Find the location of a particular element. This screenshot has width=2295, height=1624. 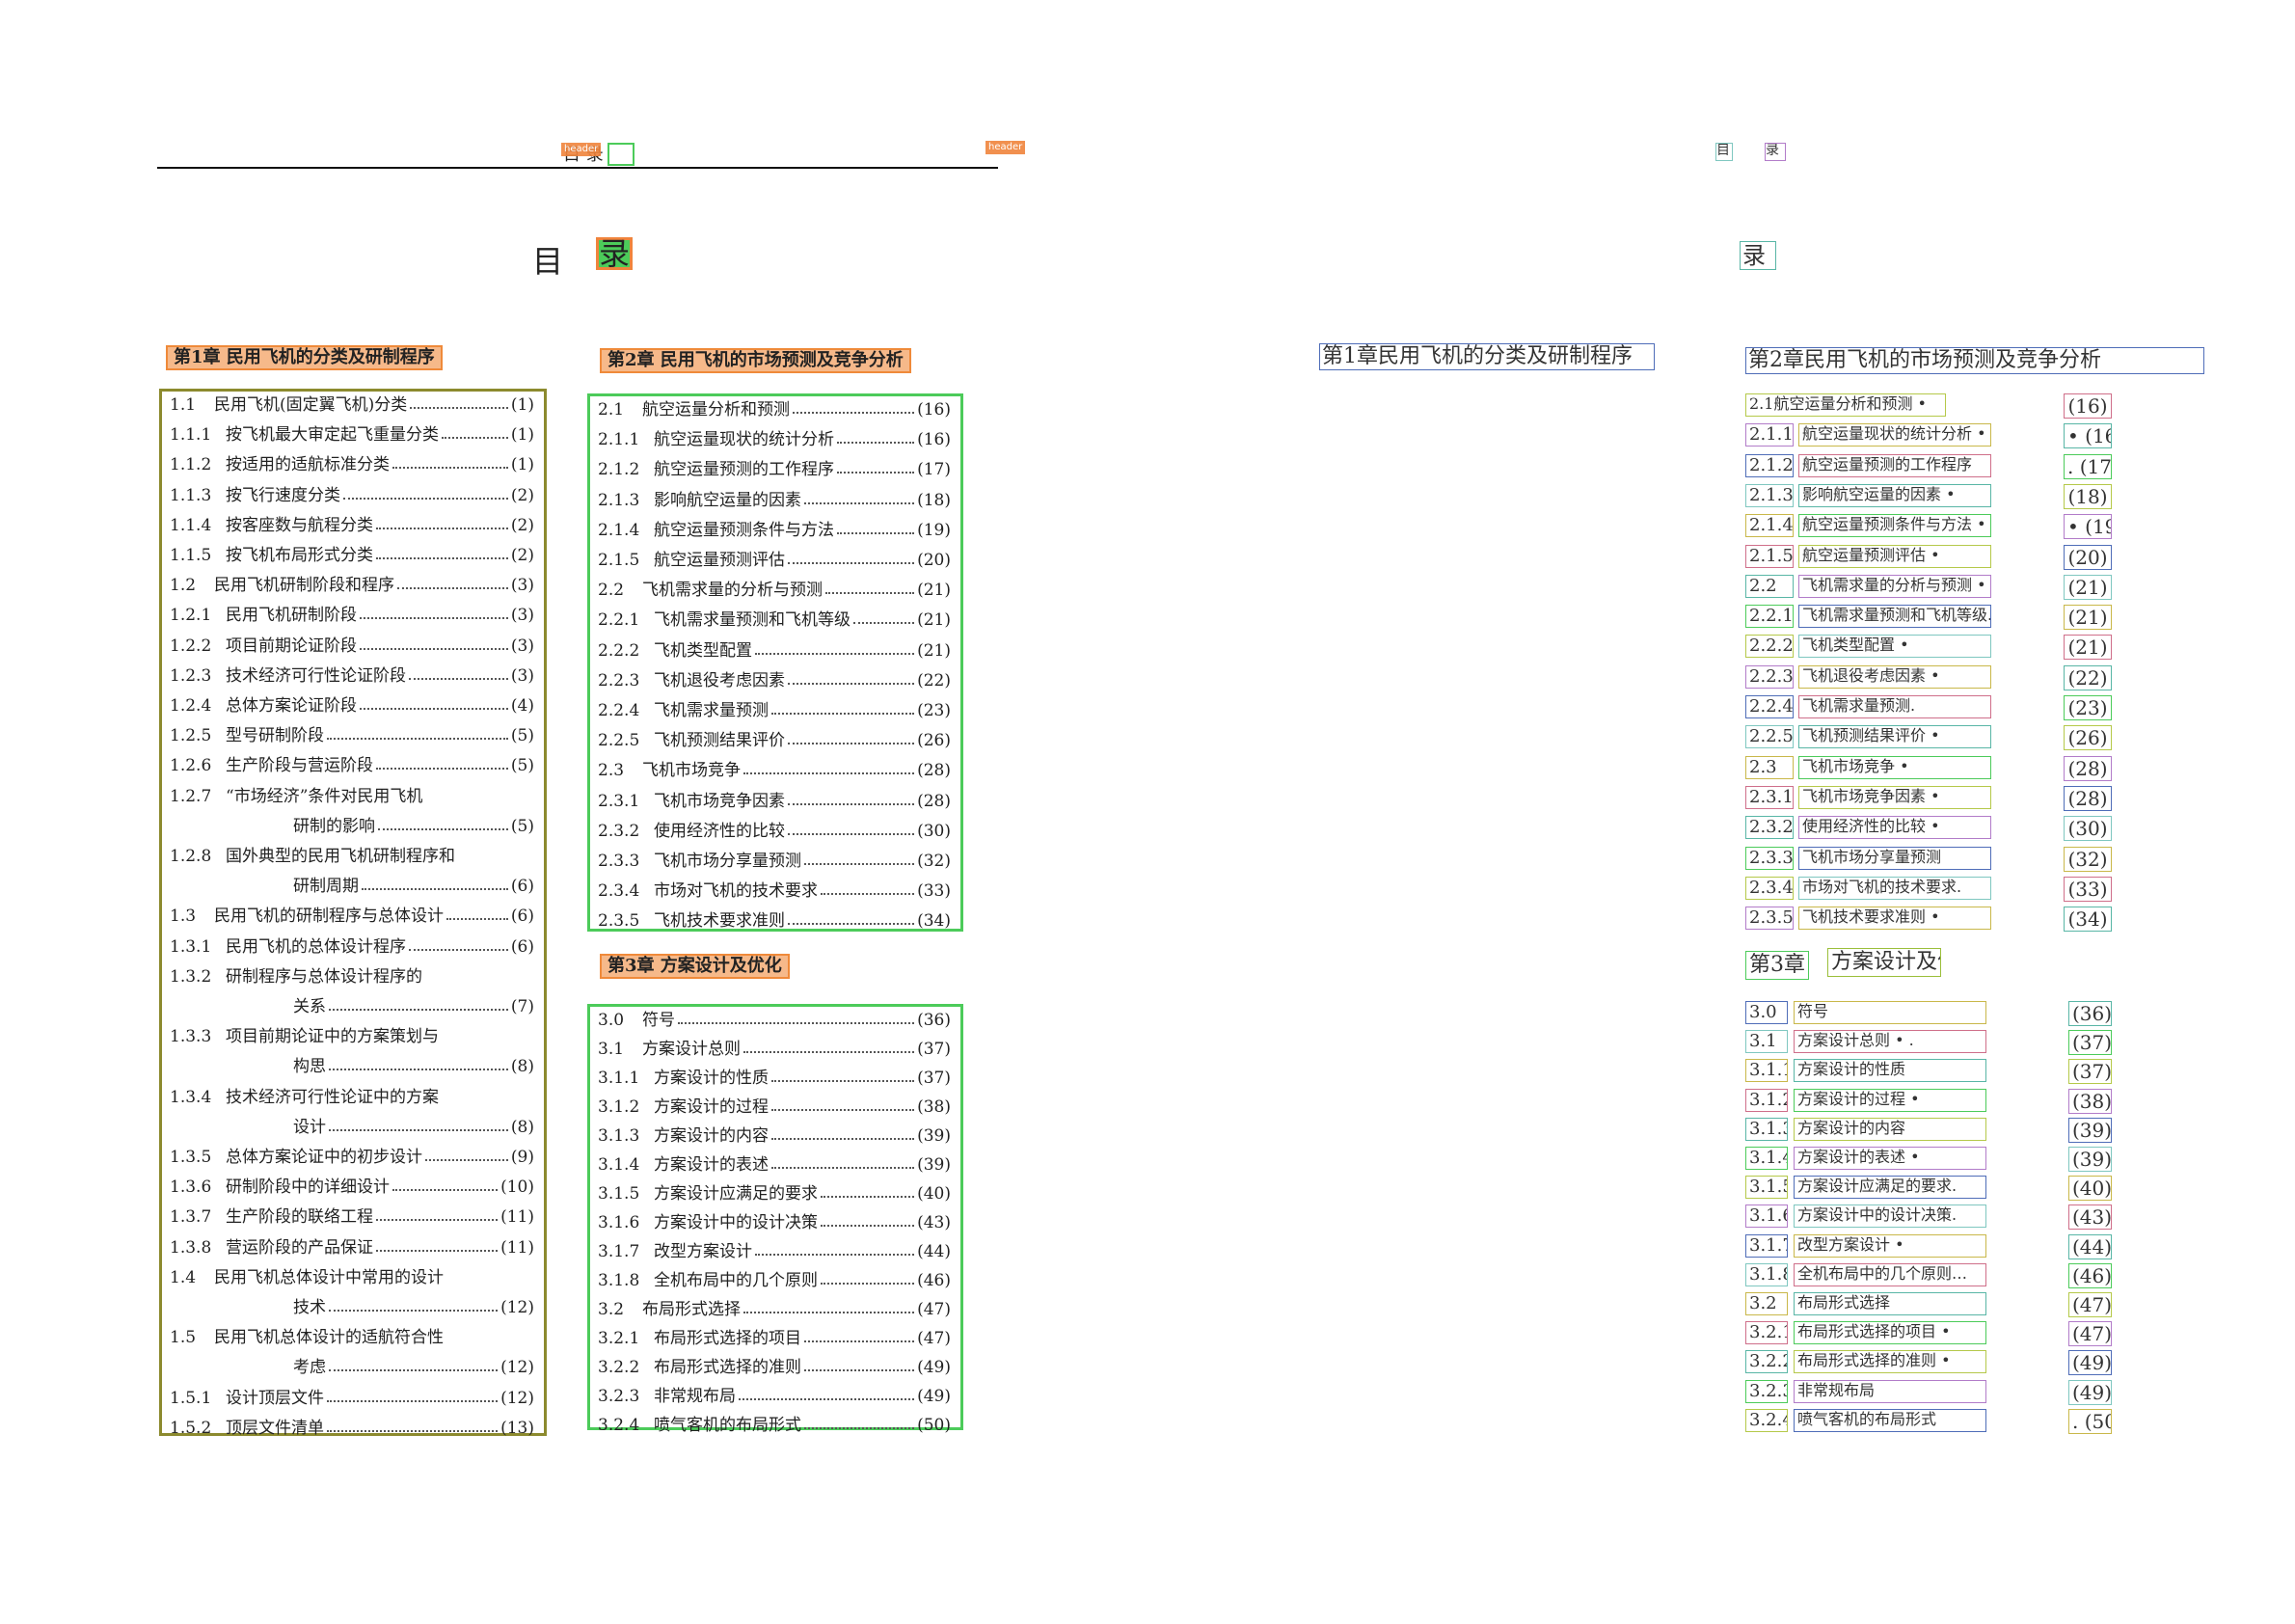

right-header-b: 录 is located at coordinates (1775, 152).